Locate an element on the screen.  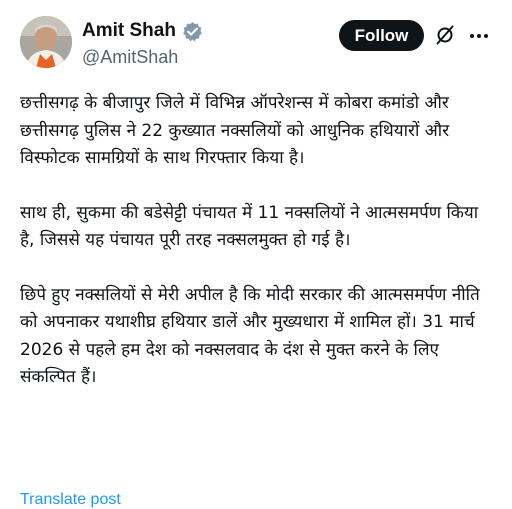
avatar is located at coordinates (46, 42).